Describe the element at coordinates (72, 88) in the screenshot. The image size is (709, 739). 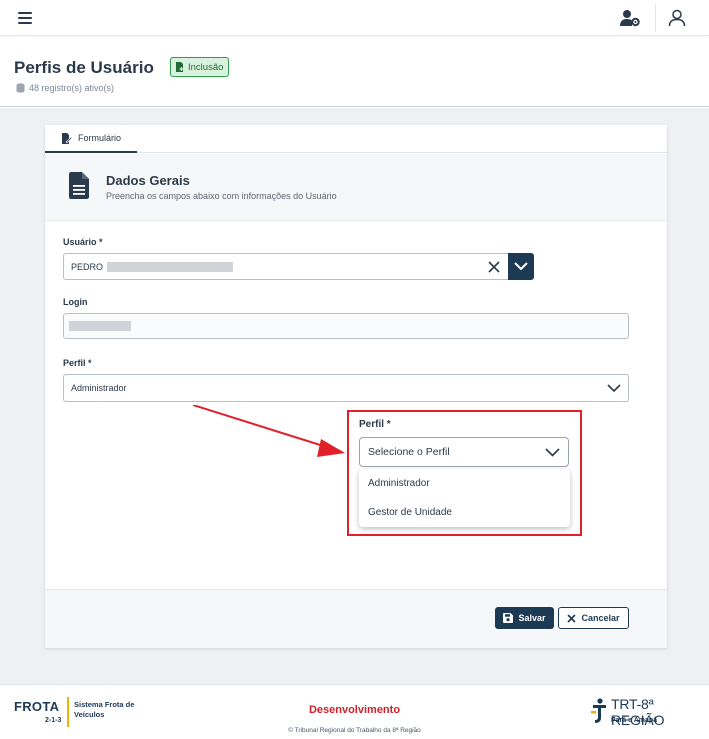
I see `records-label: 48 registro(s) ativo(s)` at that location.